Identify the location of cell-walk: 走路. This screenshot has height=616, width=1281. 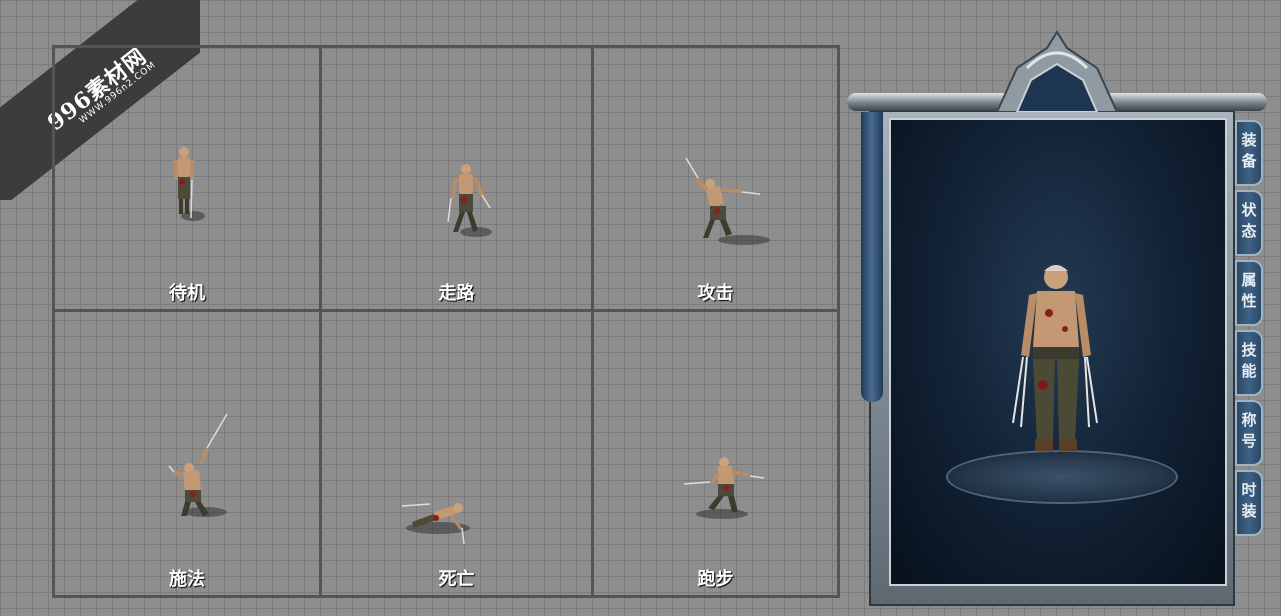
(458, 180).